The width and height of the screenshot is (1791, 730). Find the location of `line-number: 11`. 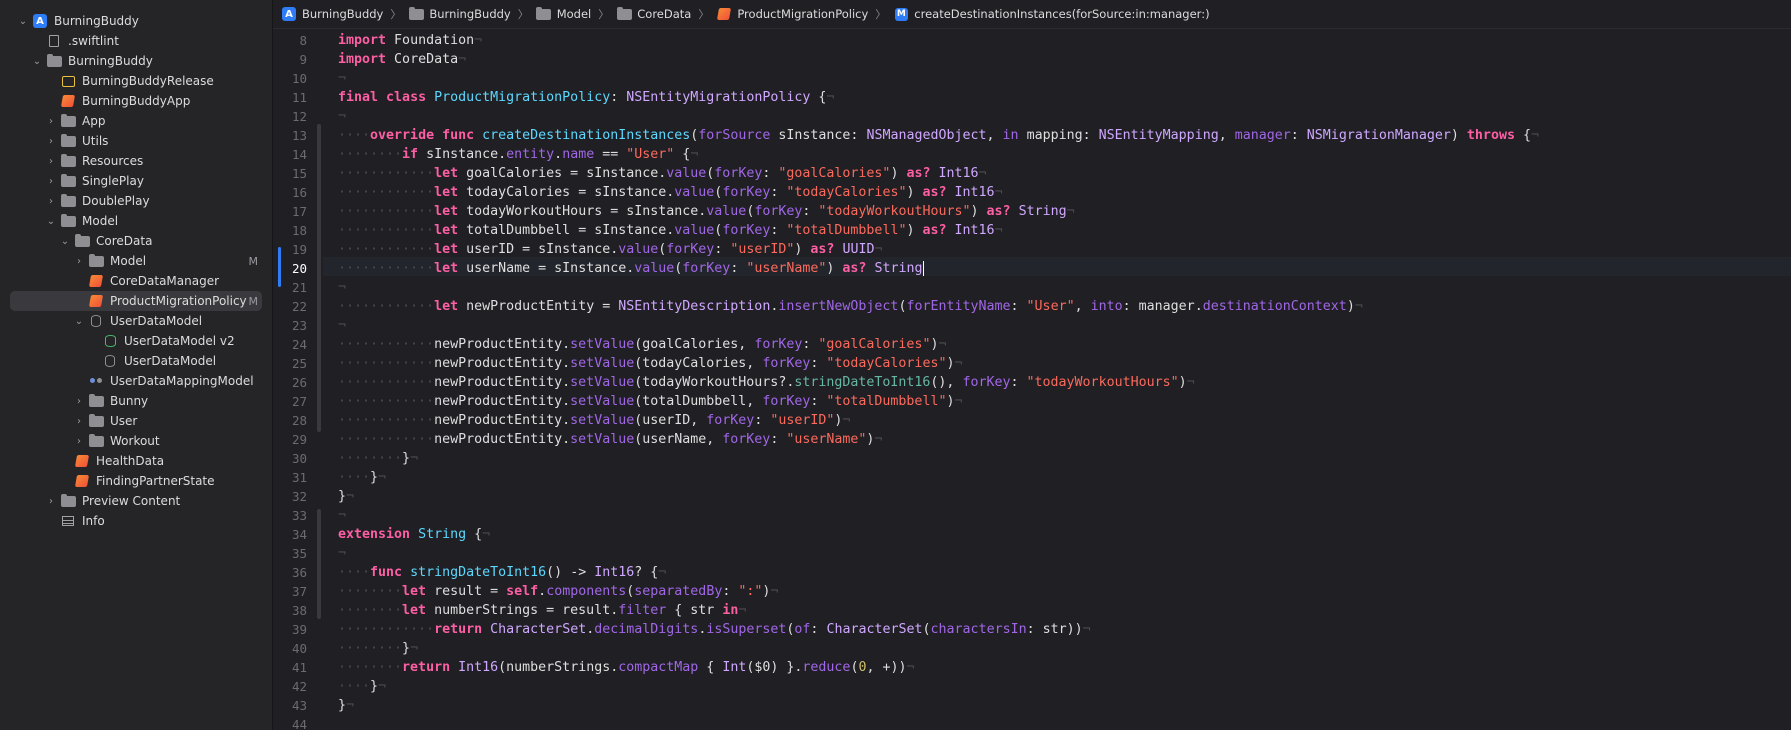

line-number: 11 is located at coordinates (299, 97).